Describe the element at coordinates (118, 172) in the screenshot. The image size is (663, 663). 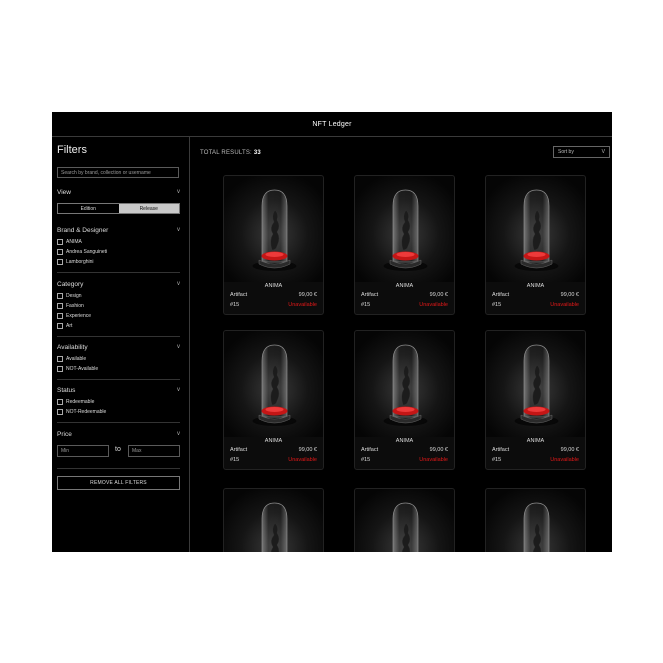
I see `search-input` at that location.